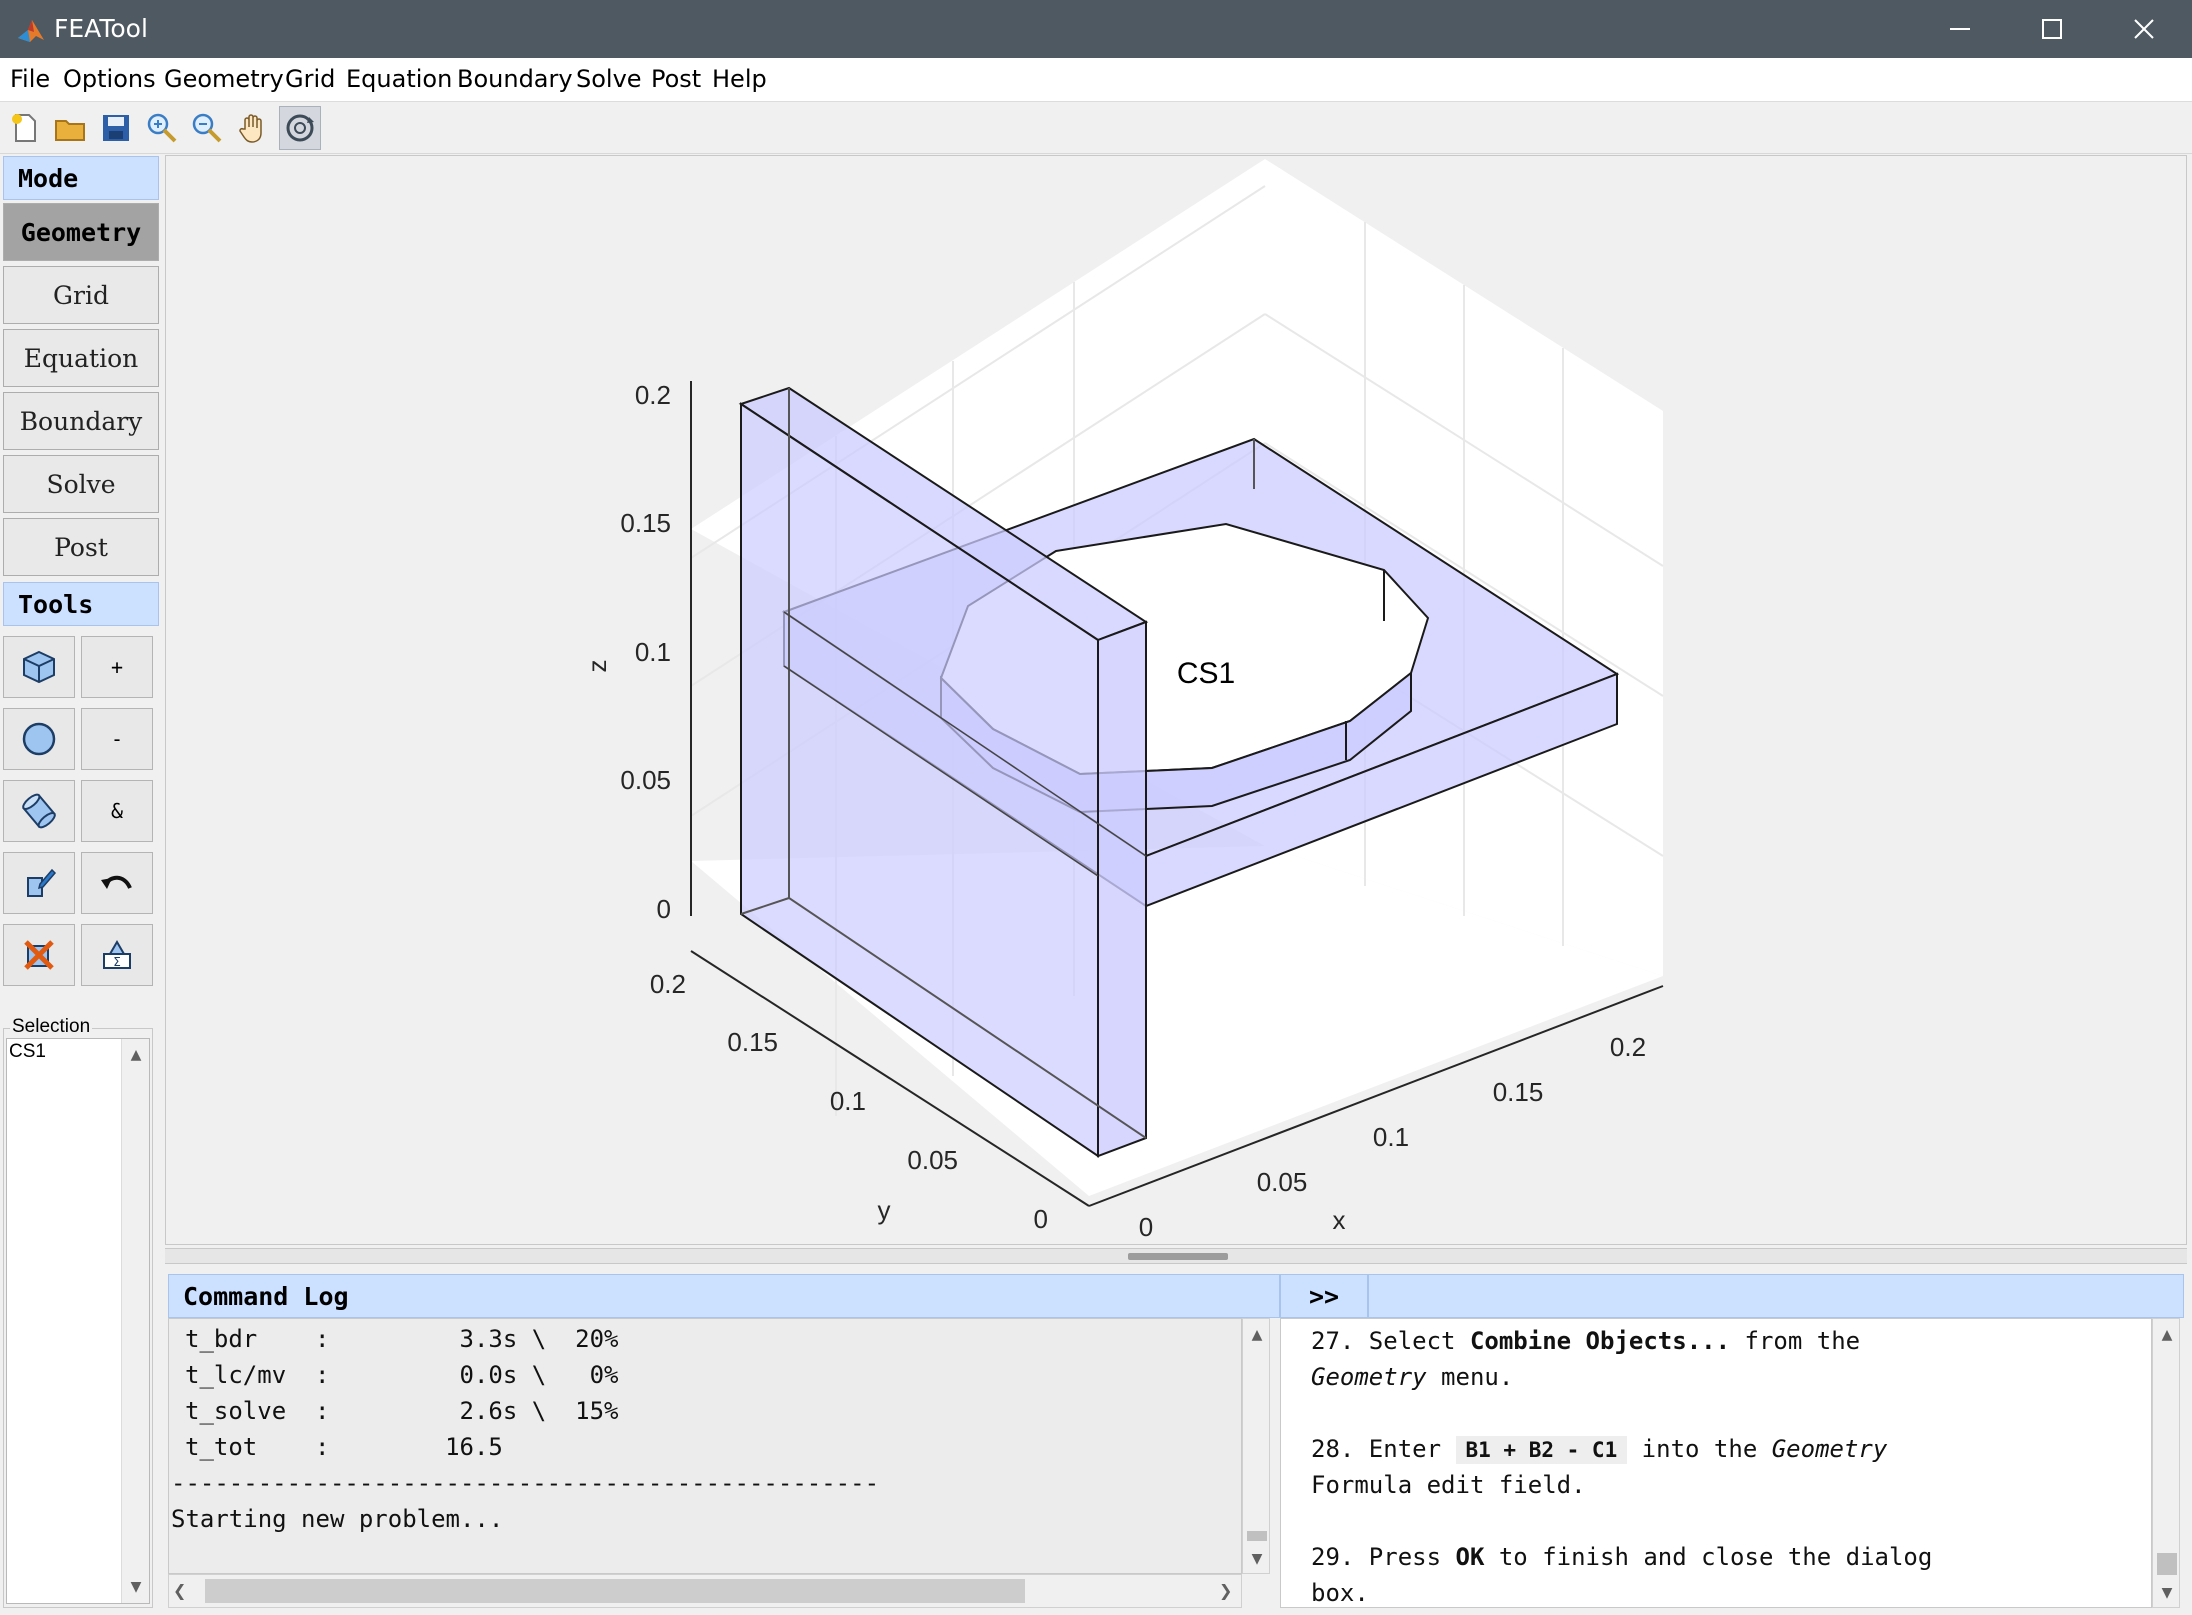 This screenshot has width=2192, height=1615. Describe the element at coordinates (179, 1590) in the screenshot. I see `scroll-left-icon: ❮` at that location.